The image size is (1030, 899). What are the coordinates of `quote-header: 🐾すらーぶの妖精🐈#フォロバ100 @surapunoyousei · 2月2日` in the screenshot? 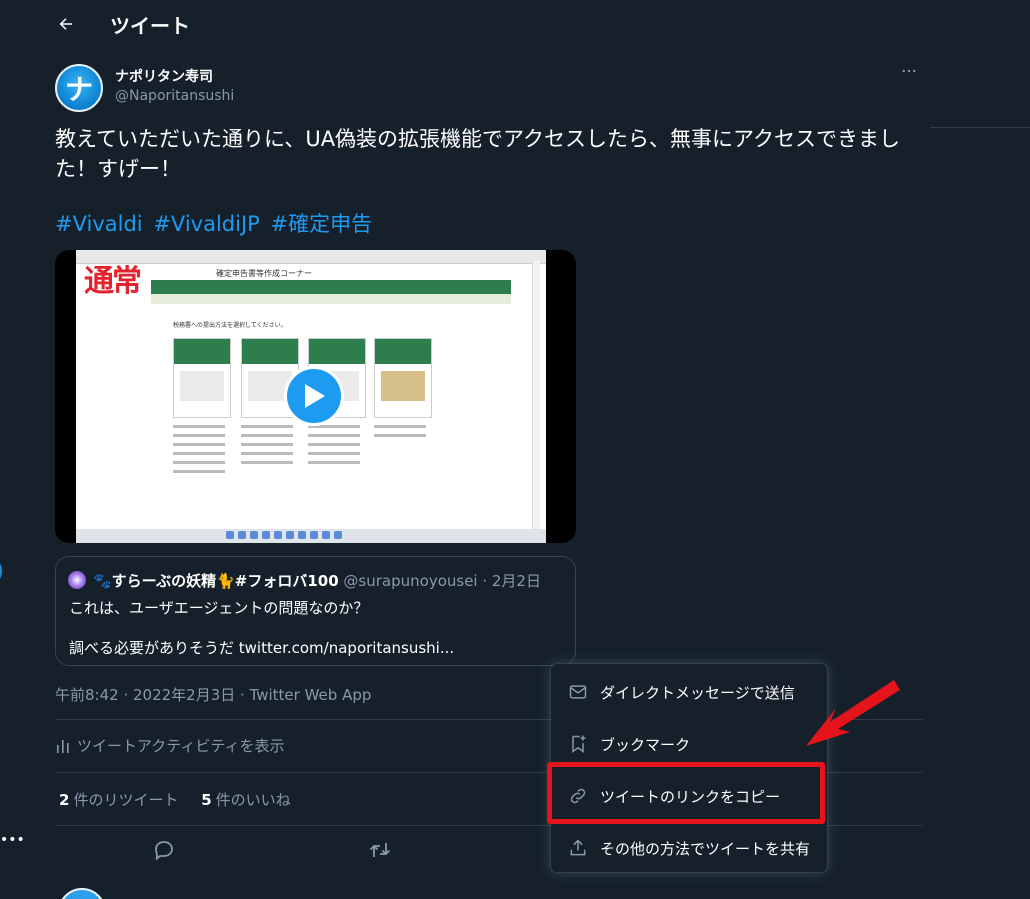 It's located at (317, 580).